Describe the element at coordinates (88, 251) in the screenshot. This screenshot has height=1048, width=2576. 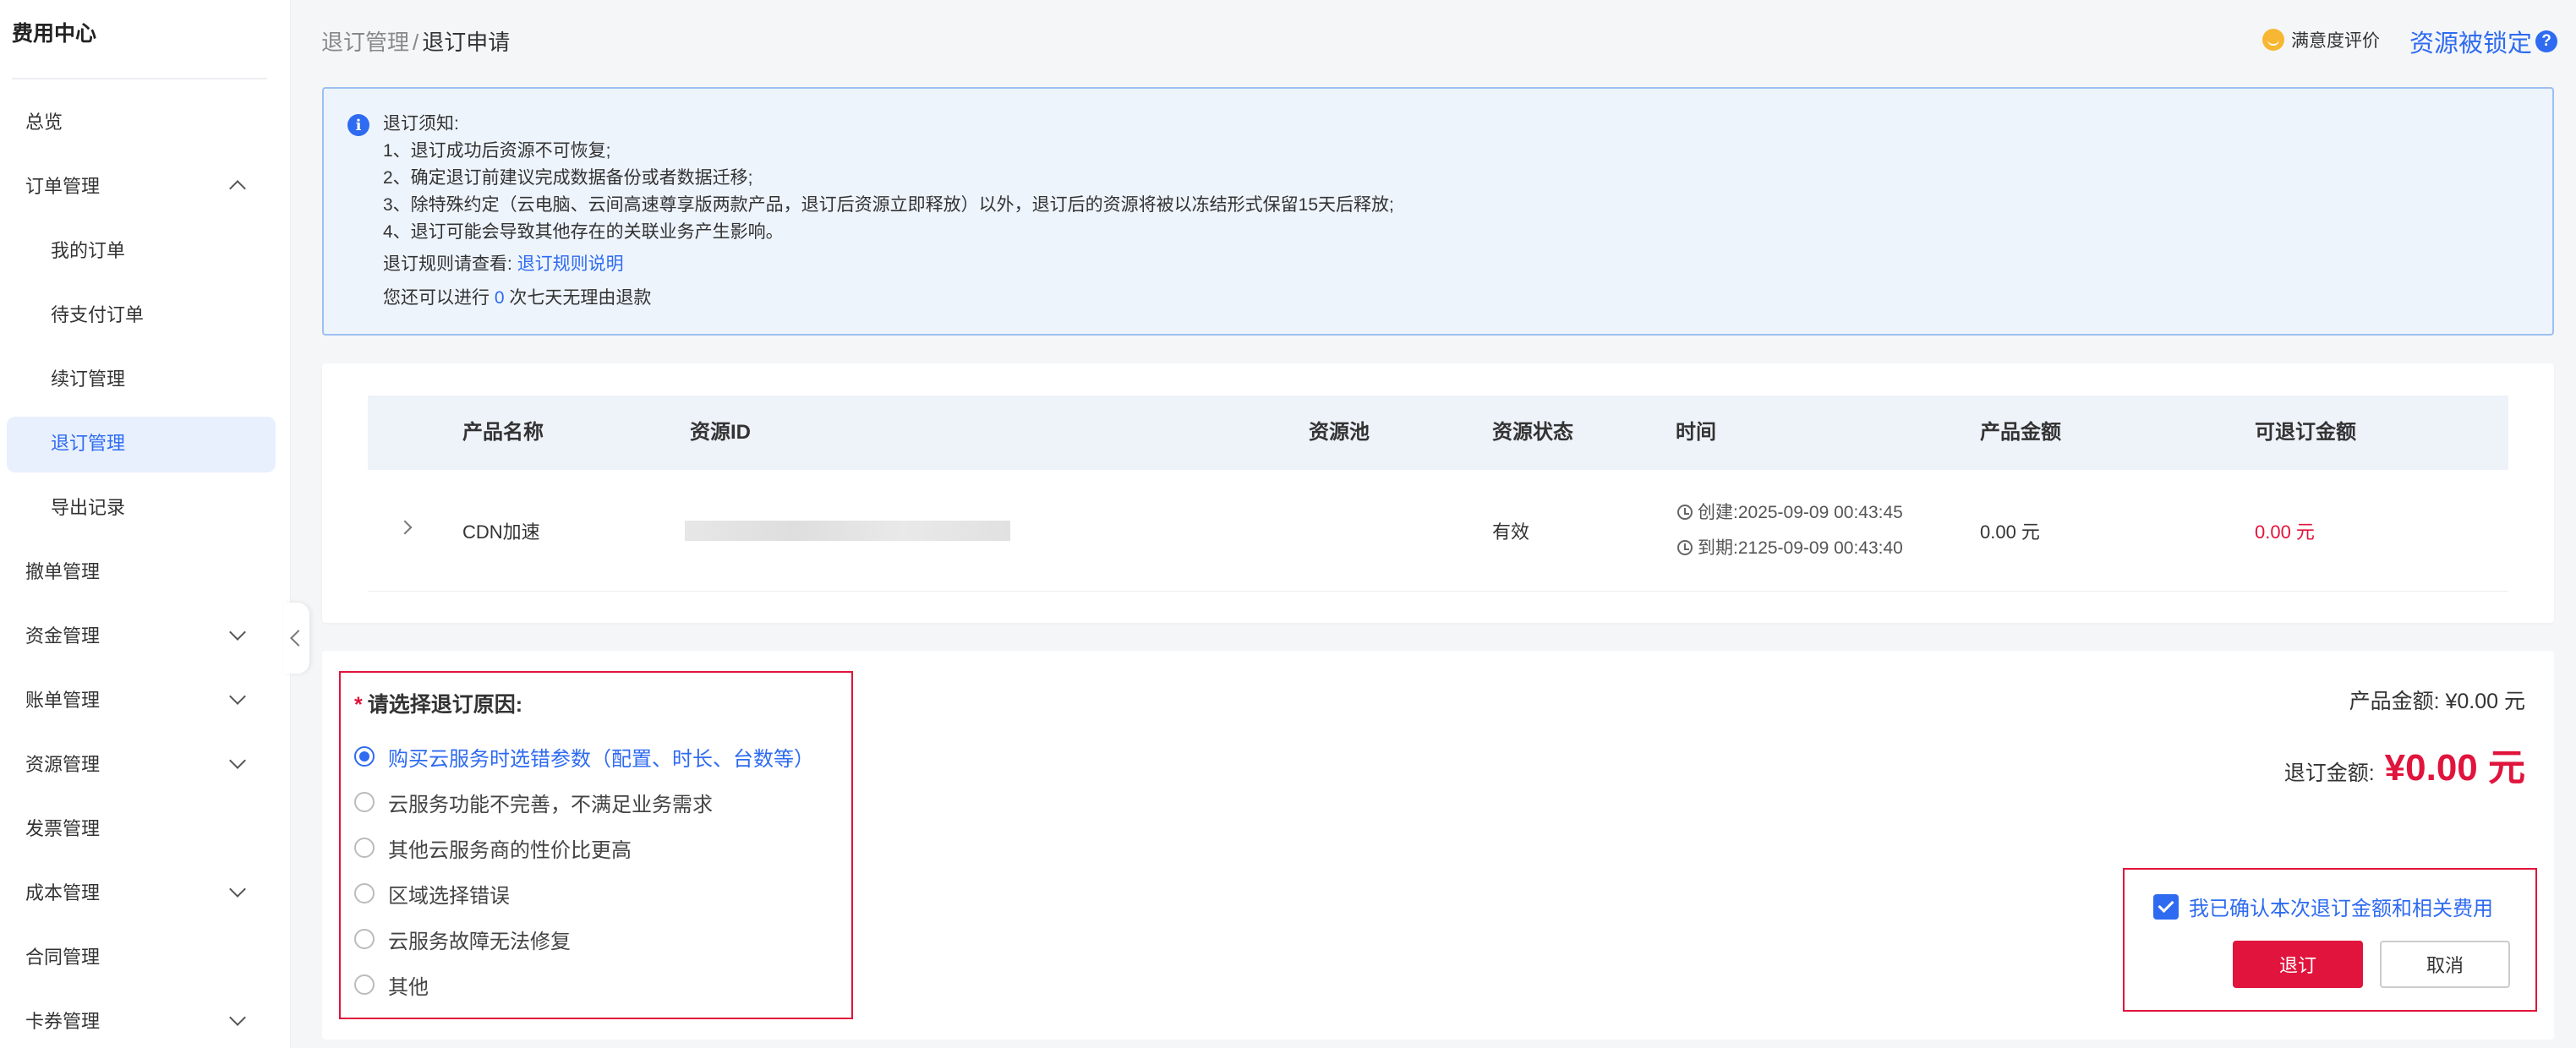
I see `sidebar-item-label: 我的订单` at that location.